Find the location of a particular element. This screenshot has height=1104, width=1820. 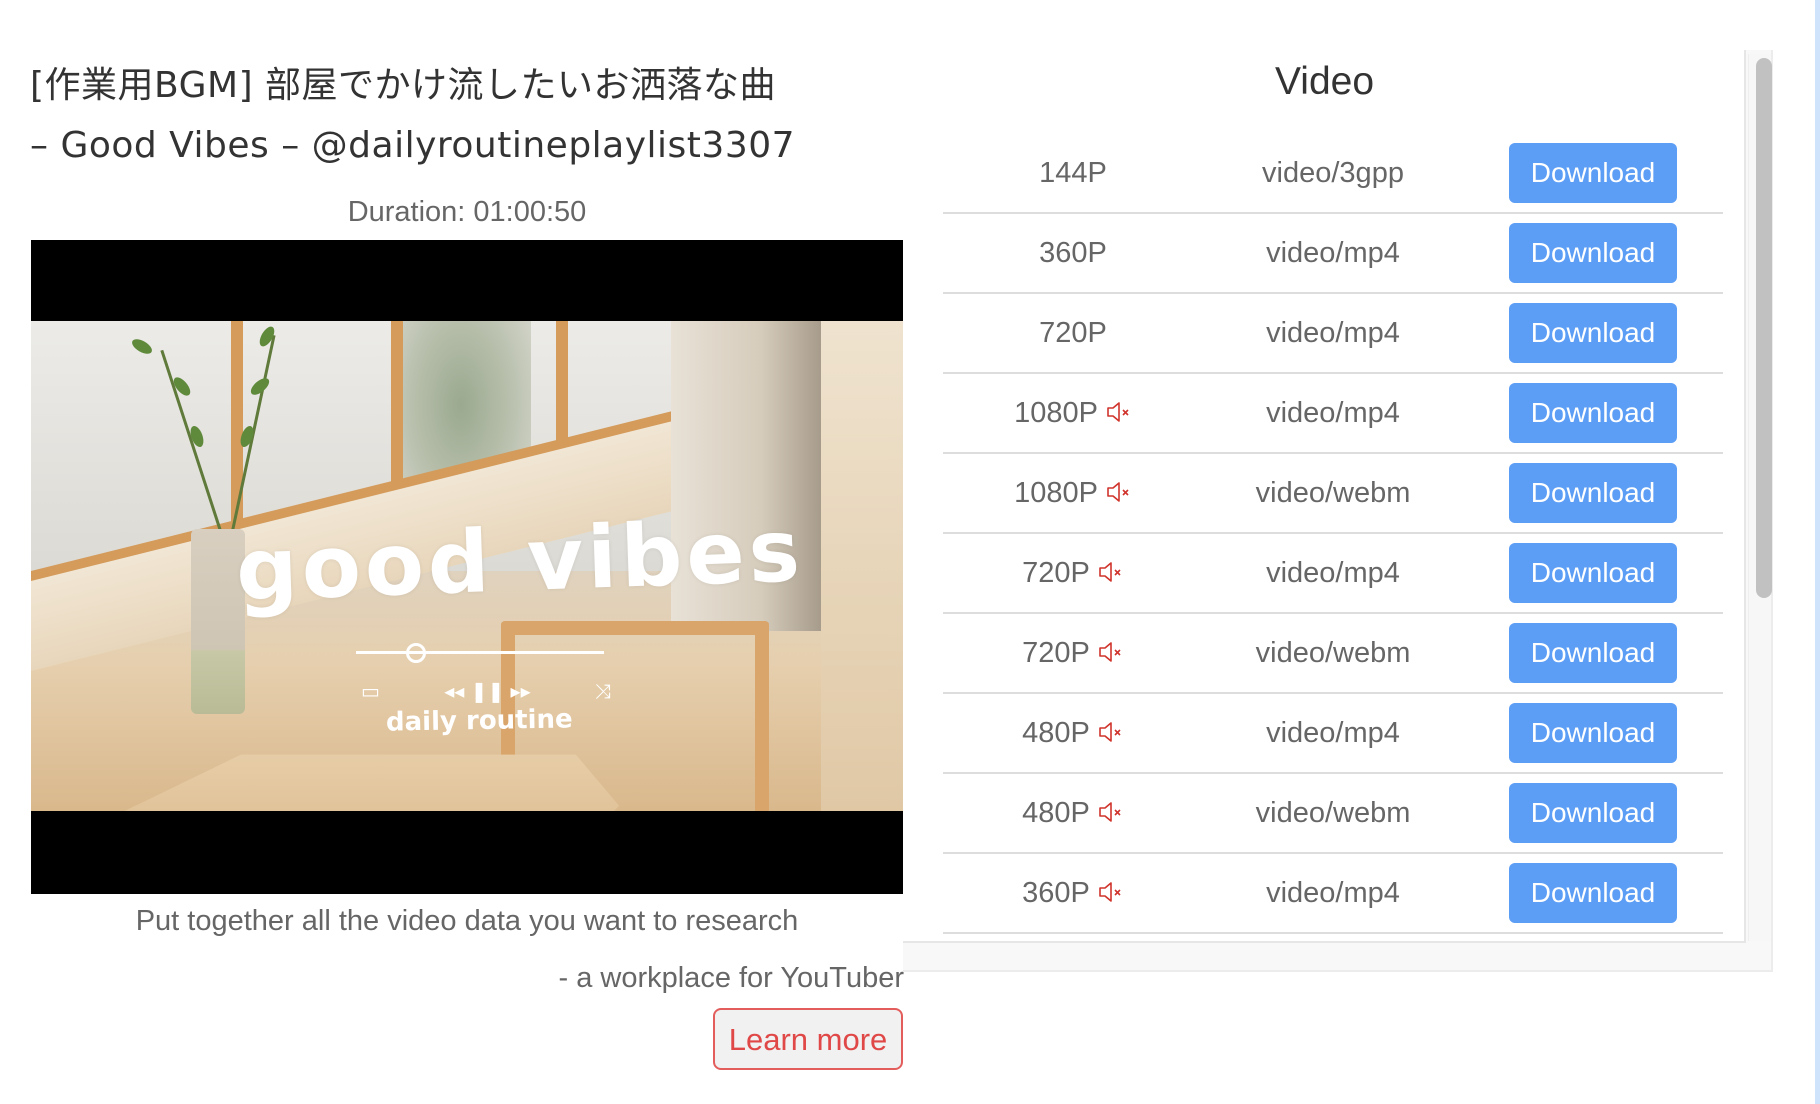

scrollbar-track is located at coordinates (1760, 497).